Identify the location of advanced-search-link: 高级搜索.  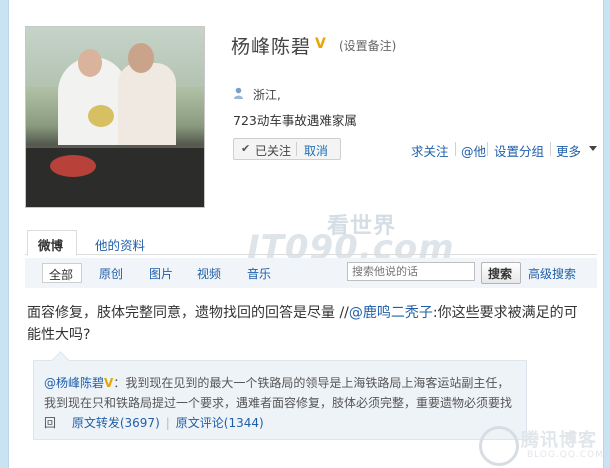
(552, 273).